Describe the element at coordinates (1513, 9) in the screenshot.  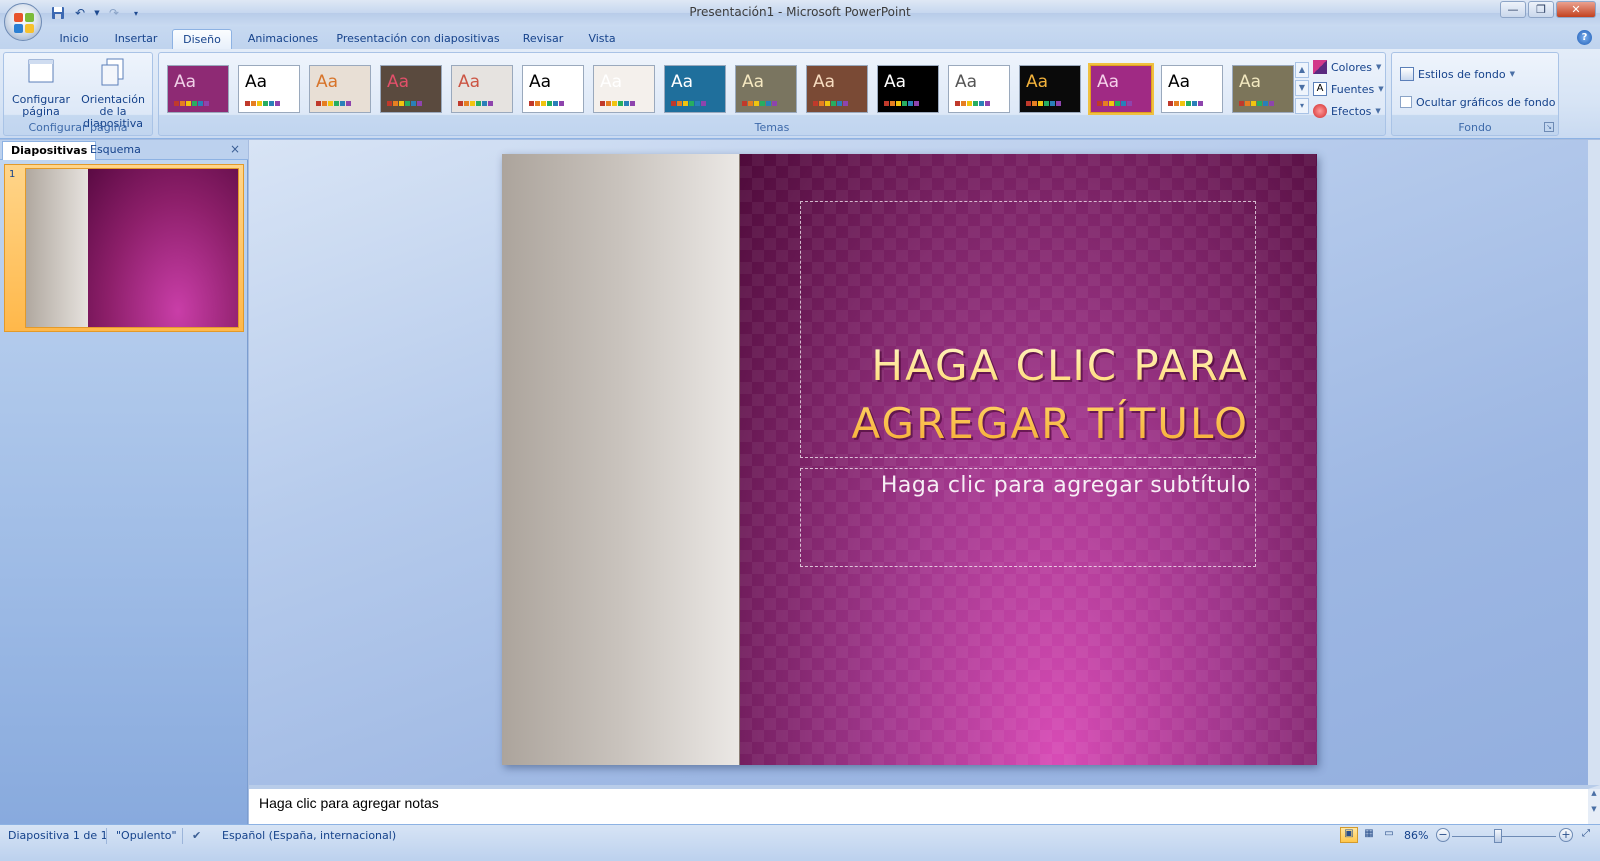
I see `minimize-button: —` at that location.